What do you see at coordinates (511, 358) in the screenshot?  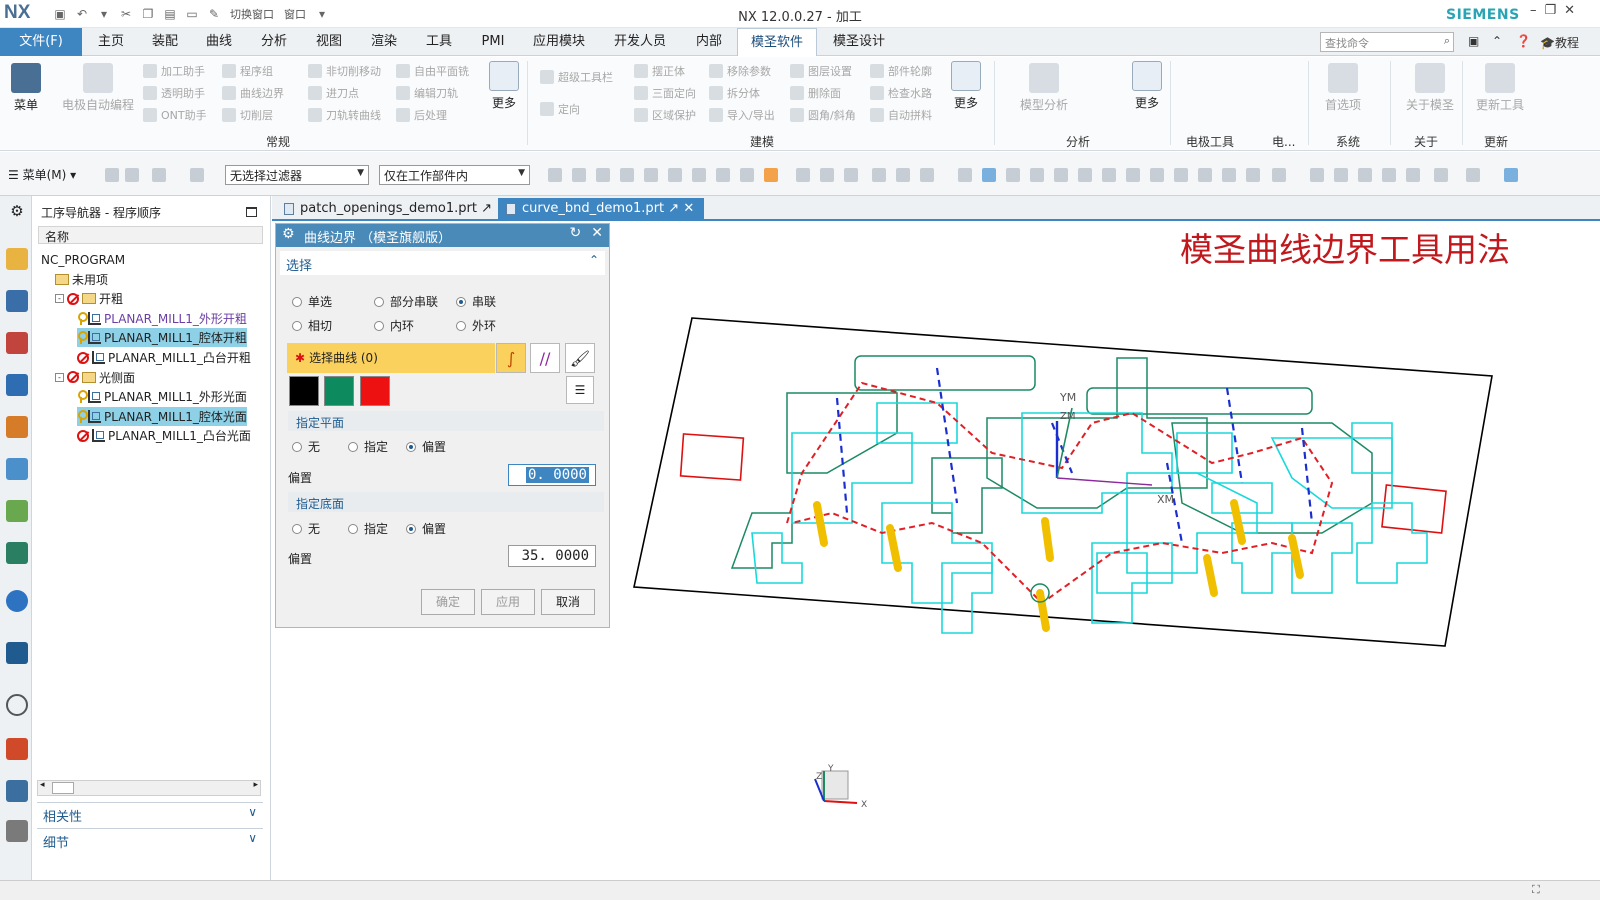 I see `curve-rule-icon: ∫` at bounding box center [511, 358].